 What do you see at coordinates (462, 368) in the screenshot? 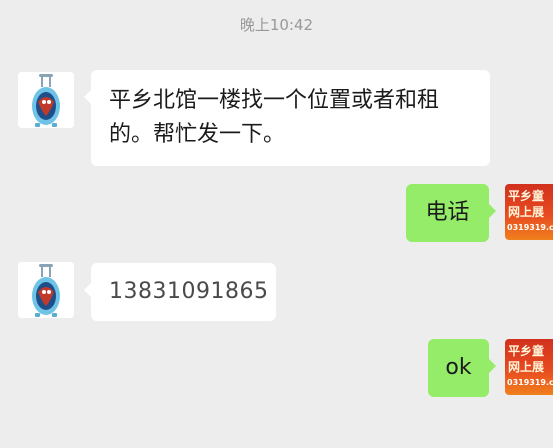
I see `message-bubble-sent: ok` at bounding box center [462, 368].